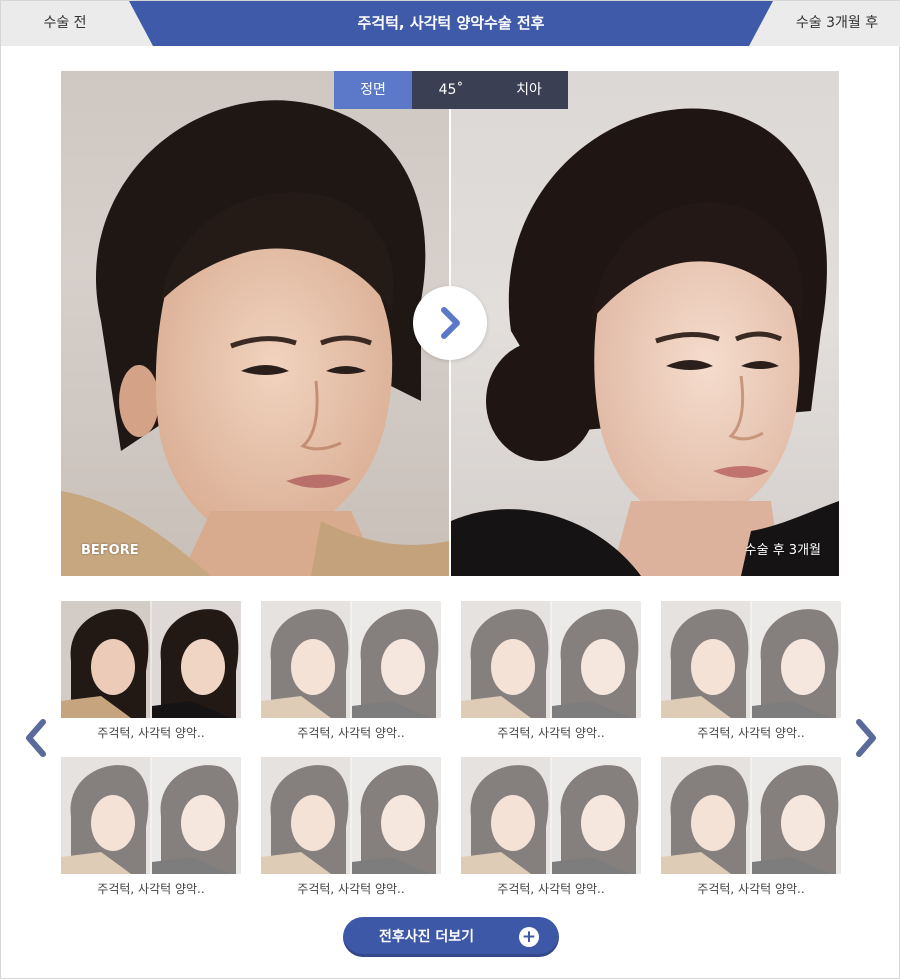 This screenshot has height=979, width=900. I want to click on header-bar: 수술 전 주걱턱, 사각턱 양악수술 전후 수술 3개월 후, so click(450, 23).